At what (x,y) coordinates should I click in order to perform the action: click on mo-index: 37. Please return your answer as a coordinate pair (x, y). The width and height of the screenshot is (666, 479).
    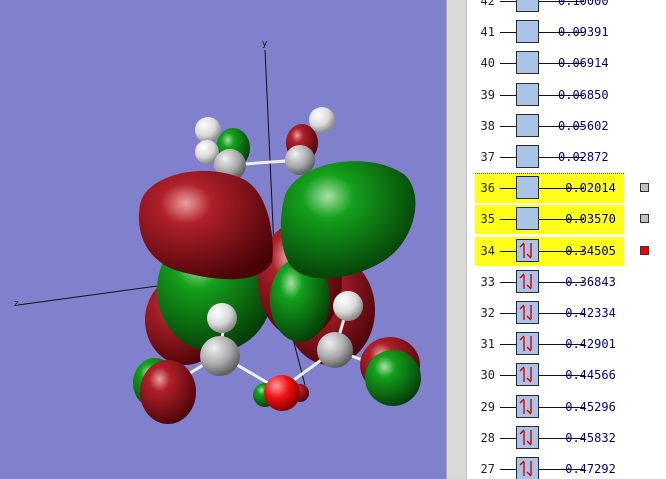
    Looking at the image, I should click on (487, 157).